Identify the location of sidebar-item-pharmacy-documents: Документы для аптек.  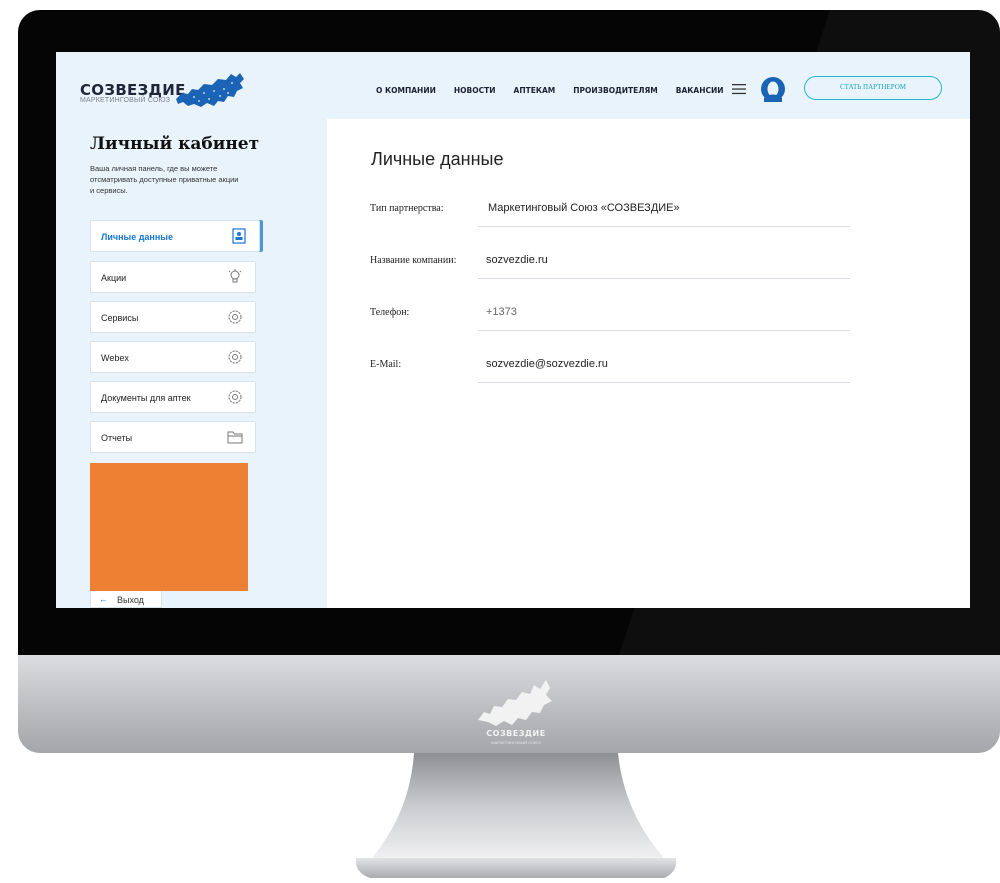
(173, 397).